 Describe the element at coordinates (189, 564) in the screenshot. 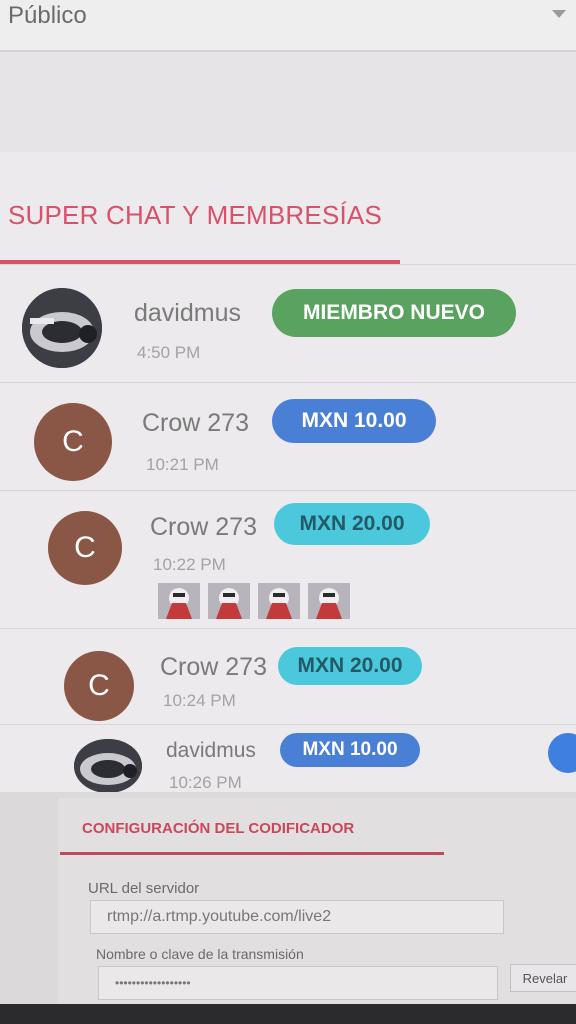

I see `timestamp: 10:22 PM` at that location.